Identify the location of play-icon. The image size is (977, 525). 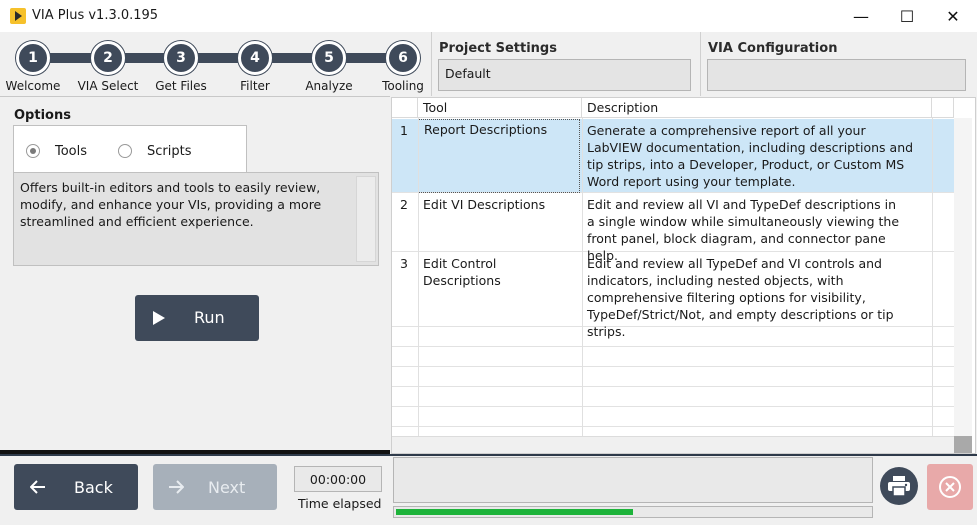
(159, 318).